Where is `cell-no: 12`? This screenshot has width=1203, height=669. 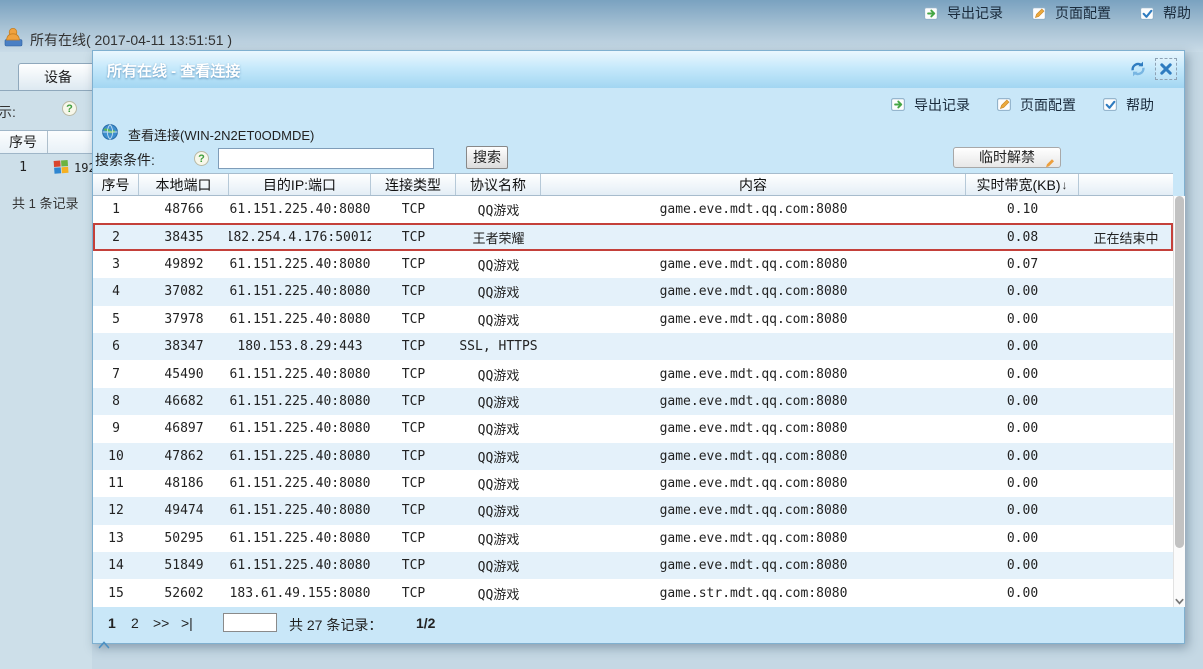
cell-no: 12 is located at coordinates (116, 511).